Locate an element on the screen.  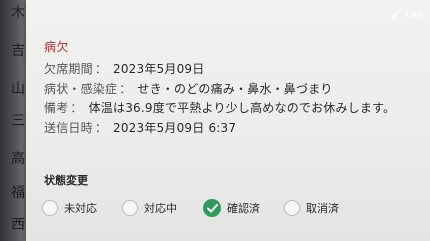
status-option-cancelled: 取消済 is located at coordinates (311, 208).